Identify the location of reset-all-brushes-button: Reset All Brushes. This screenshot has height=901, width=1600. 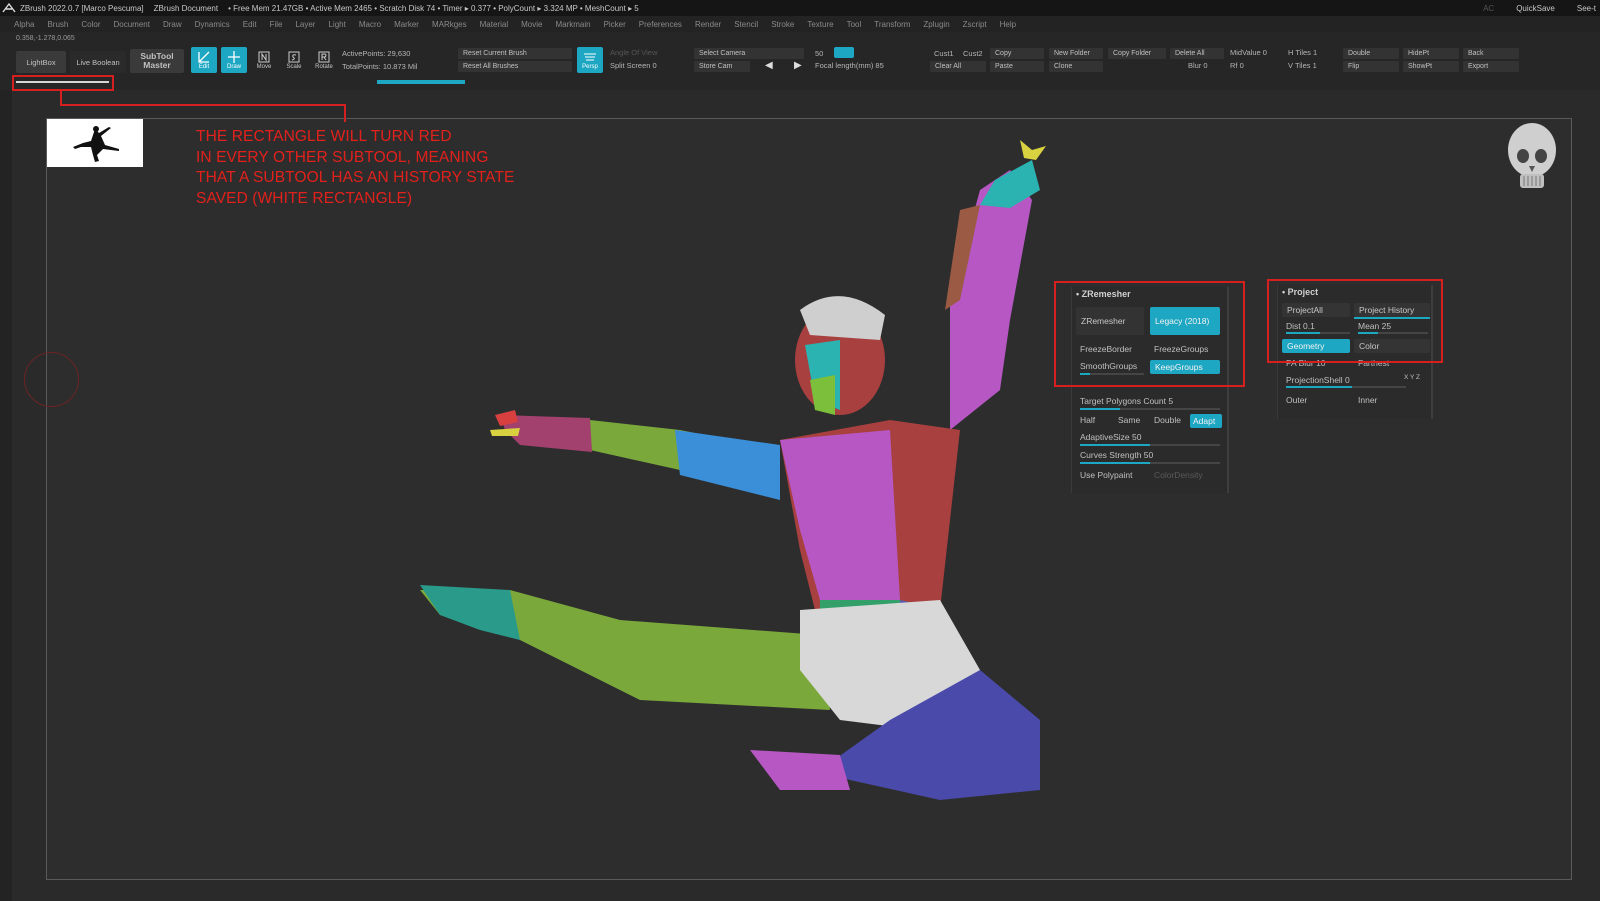
(515, 66).